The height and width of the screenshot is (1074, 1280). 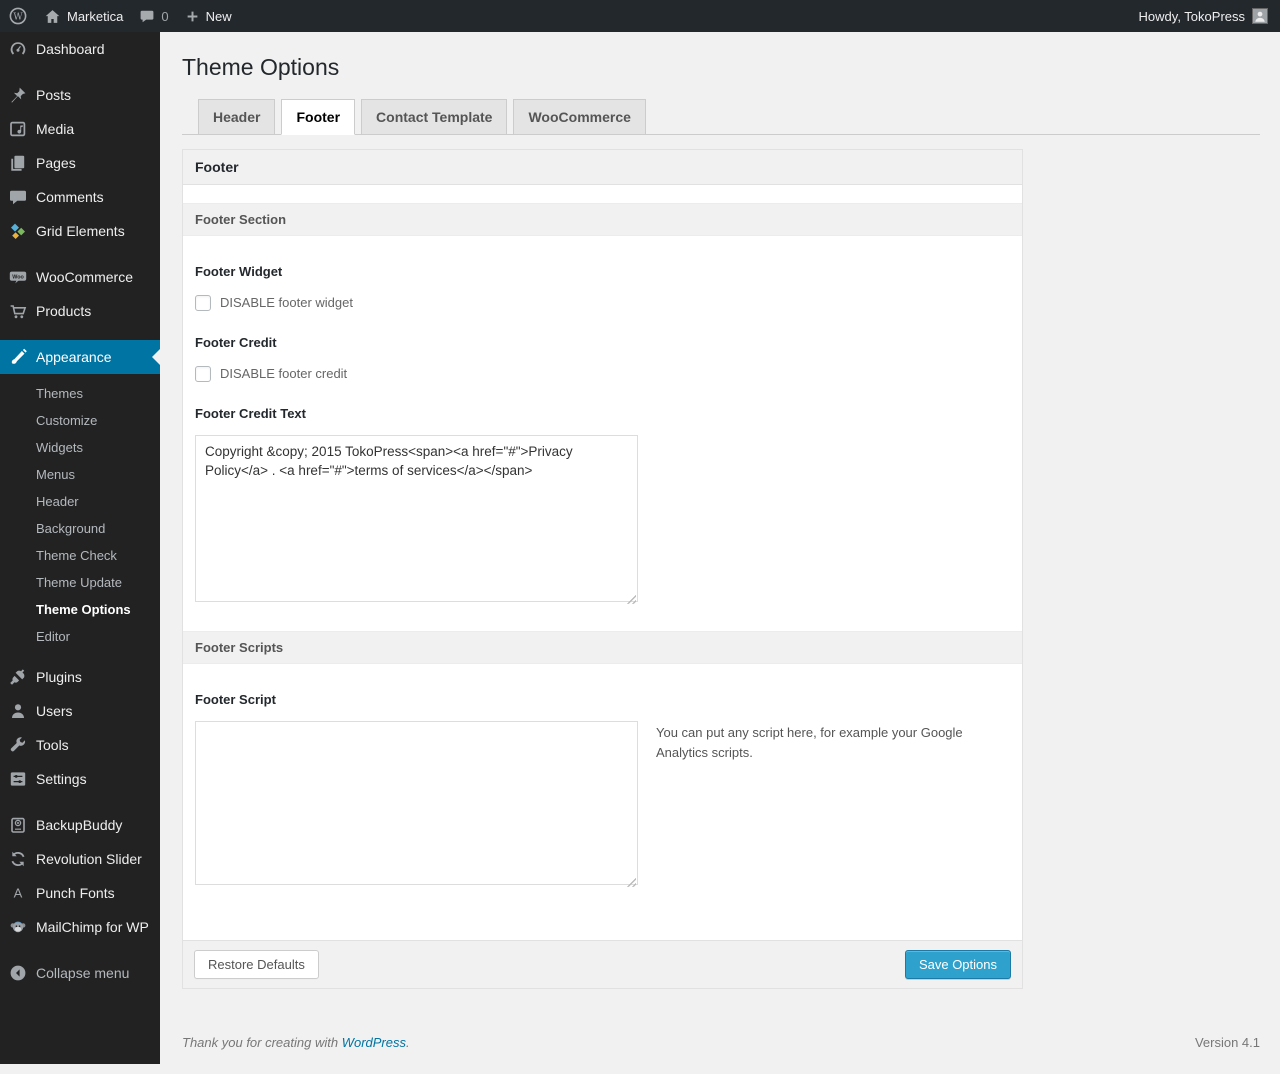 I want to click on comment-count: 0, so click(x=164, y=16).